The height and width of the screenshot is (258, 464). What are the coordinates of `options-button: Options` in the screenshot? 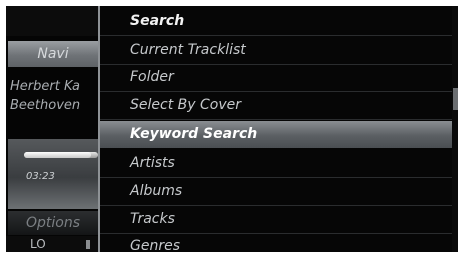 It's located at (53, 223).